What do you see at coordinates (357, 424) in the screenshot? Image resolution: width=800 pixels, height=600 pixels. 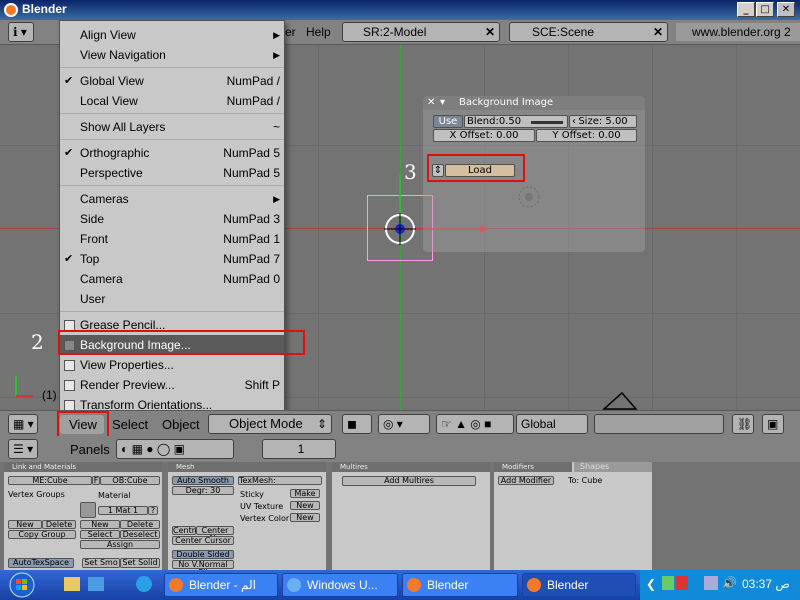 I see `draw-type-button: ◼` at bounding box center [357, 424].